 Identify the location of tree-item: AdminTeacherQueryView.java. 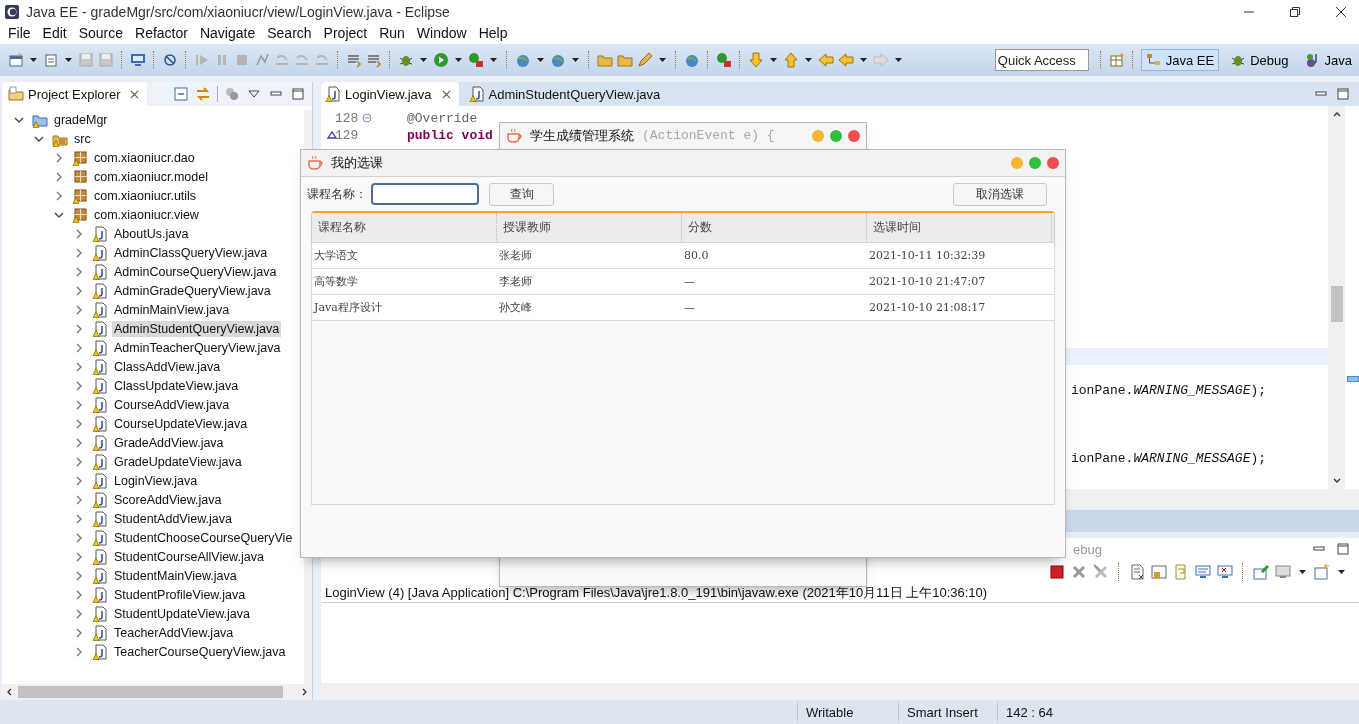
(197, 347).